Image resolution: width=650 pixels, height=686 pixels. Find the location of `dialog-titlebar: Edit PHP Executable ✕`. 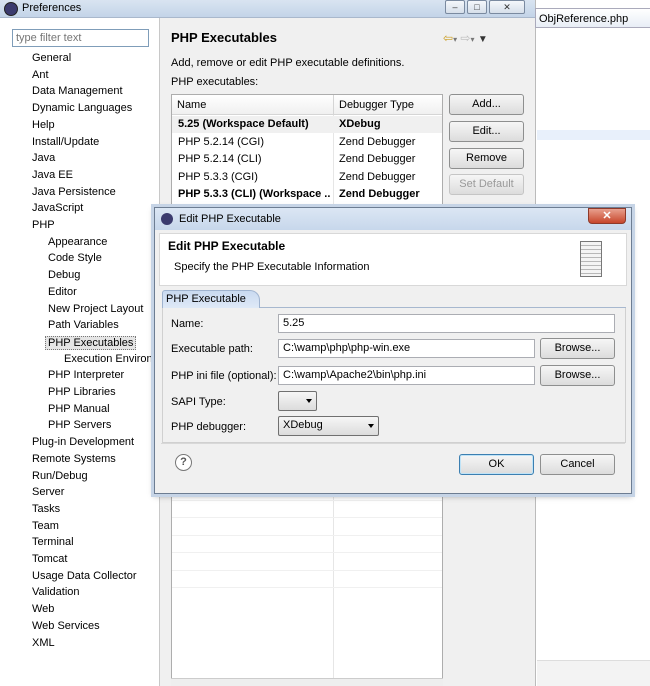

dialog-titlebar: Edit PHP Executable ✕ is located at coordinates (393, 219).